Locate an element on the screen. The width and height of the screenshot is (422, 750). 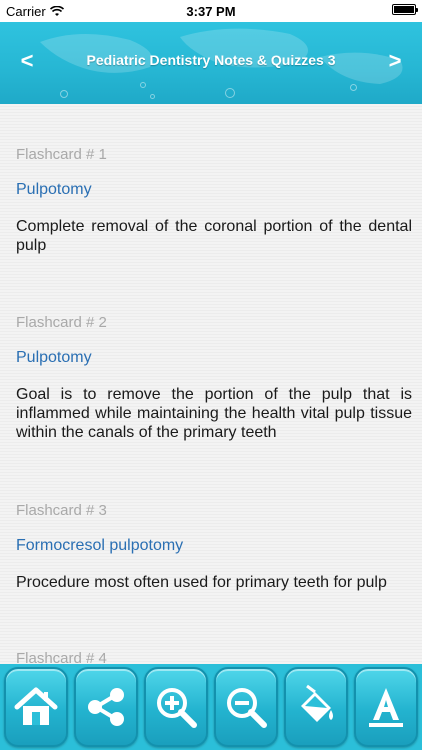
flashcard-term: Formocresol pulpotomy is located at coordinates (100, 545).